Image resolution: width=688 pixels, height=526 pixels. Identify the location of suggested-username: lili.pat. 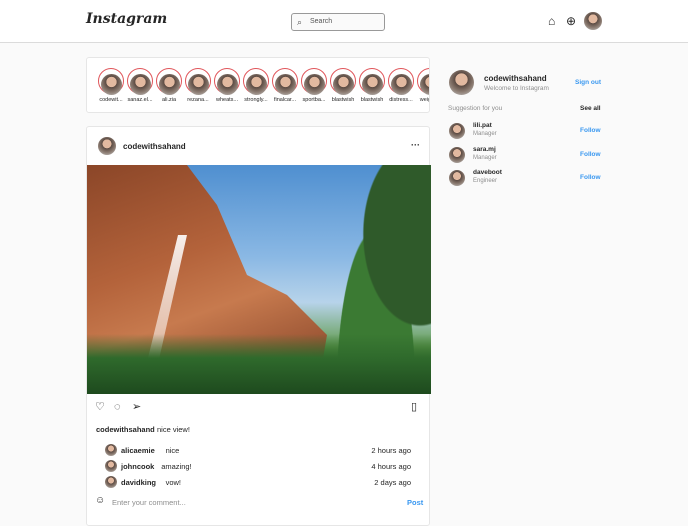
(482, 125).